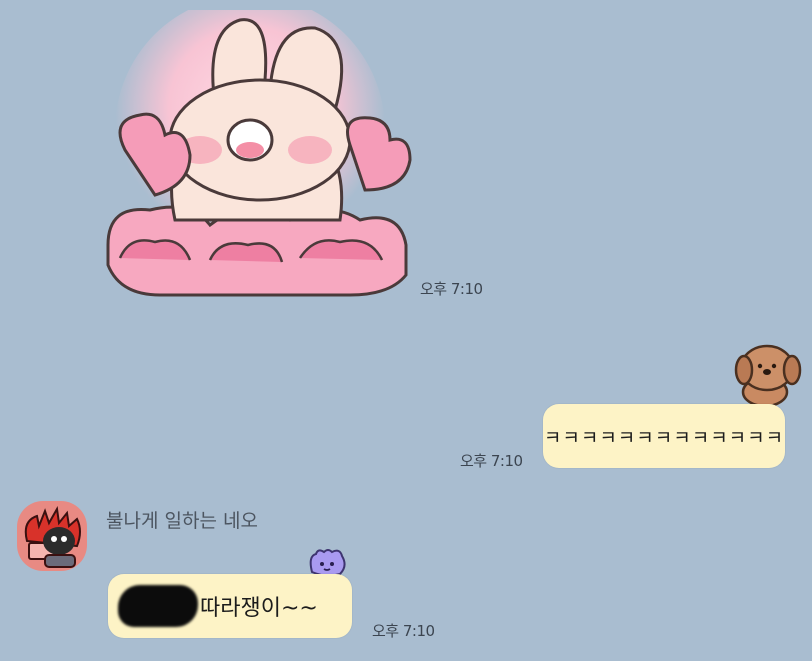 Image resolution: width=812 pixels, height=661 pixels. I want to click on brown-puppy-icon, so click(767, 375).